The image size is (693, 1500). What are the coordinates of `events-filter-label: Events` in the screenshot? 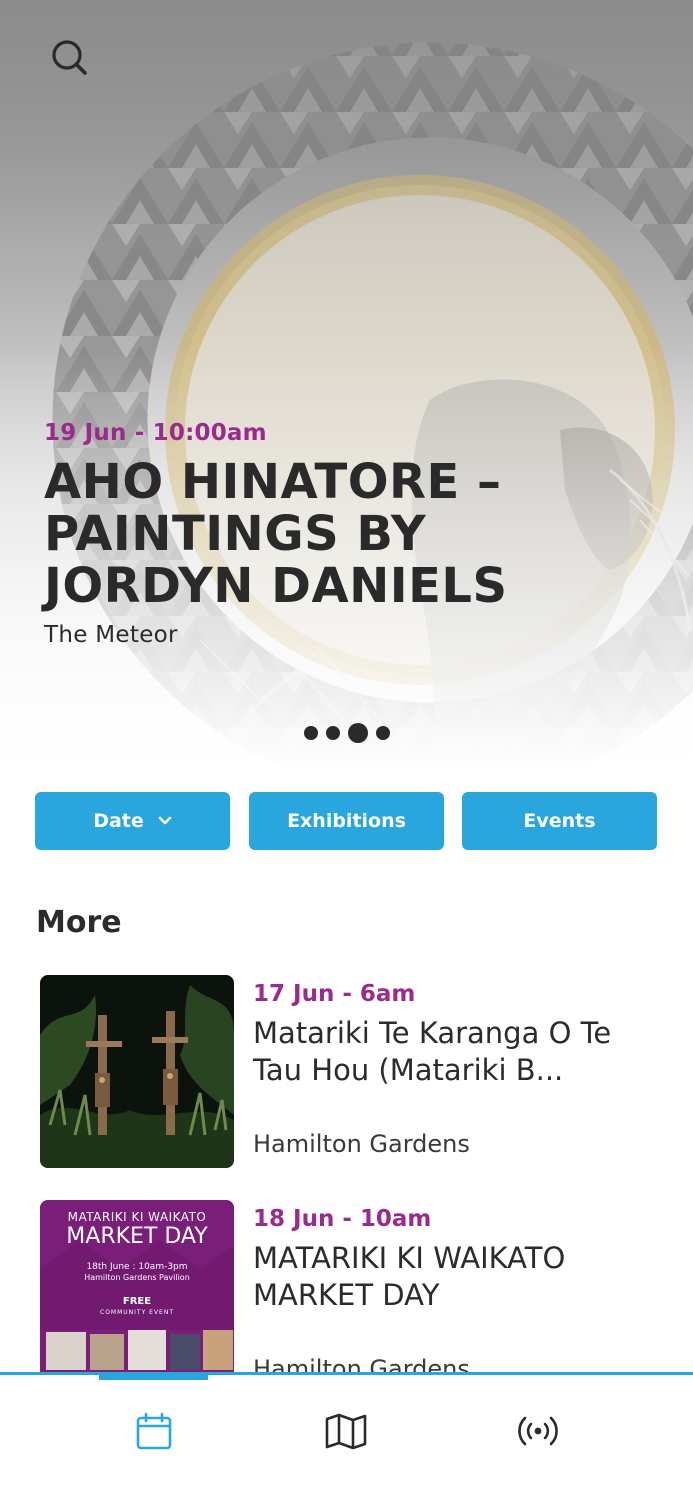 It's located at (559, 821).